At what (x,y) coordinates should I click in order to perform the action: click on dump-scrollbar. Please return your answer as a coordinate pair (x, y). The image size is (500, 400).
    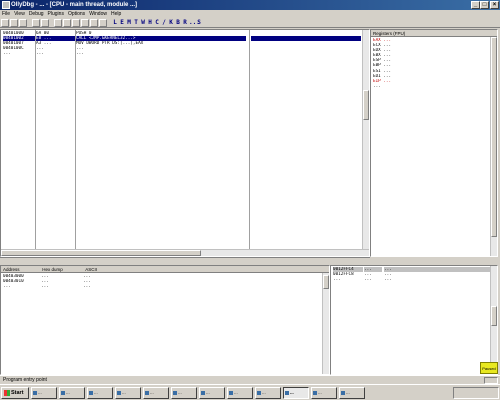
    Looking at the image, I should click on (325, 323).